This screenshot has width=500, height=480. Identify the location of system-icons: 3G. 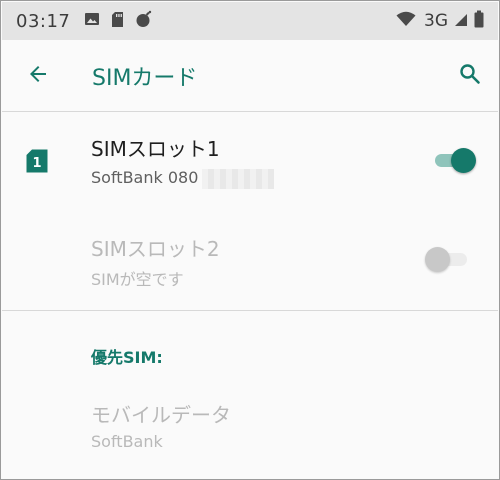
(440, 21).